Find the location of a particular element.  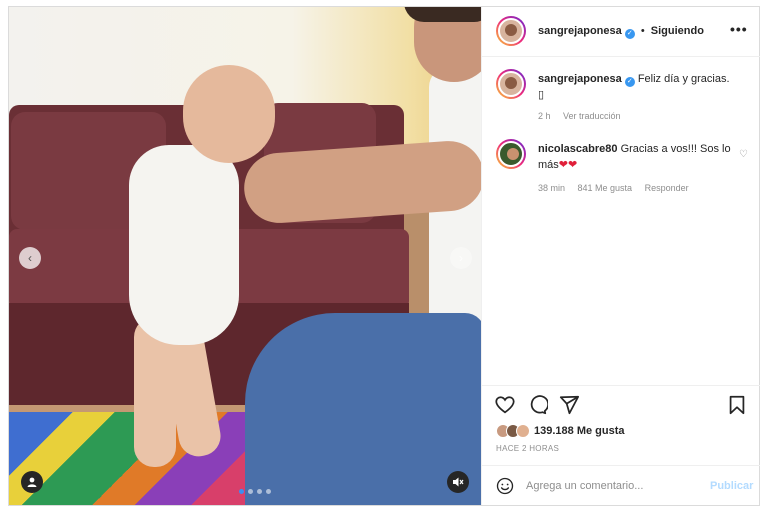

comment-meta: 38 min 841 Me gusta Responder is located at coordinates (618, 188).